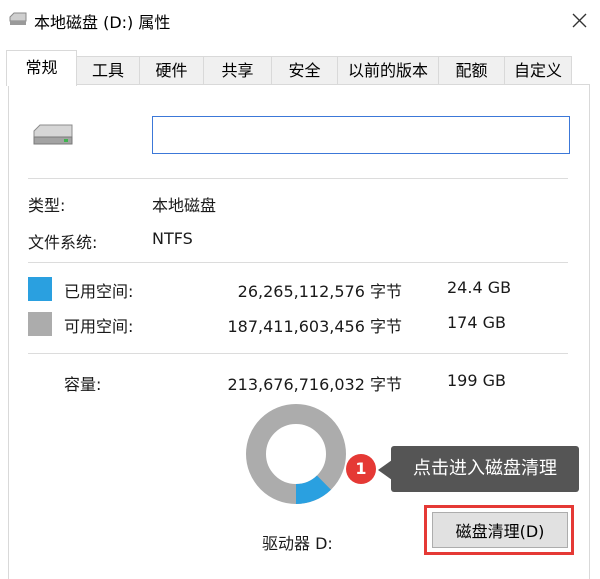 The image size is (600, 579). What do you see at coordinates (40, 289) in the screenshot?
I see `used-space-swatch` at bounding box center [40, 289].